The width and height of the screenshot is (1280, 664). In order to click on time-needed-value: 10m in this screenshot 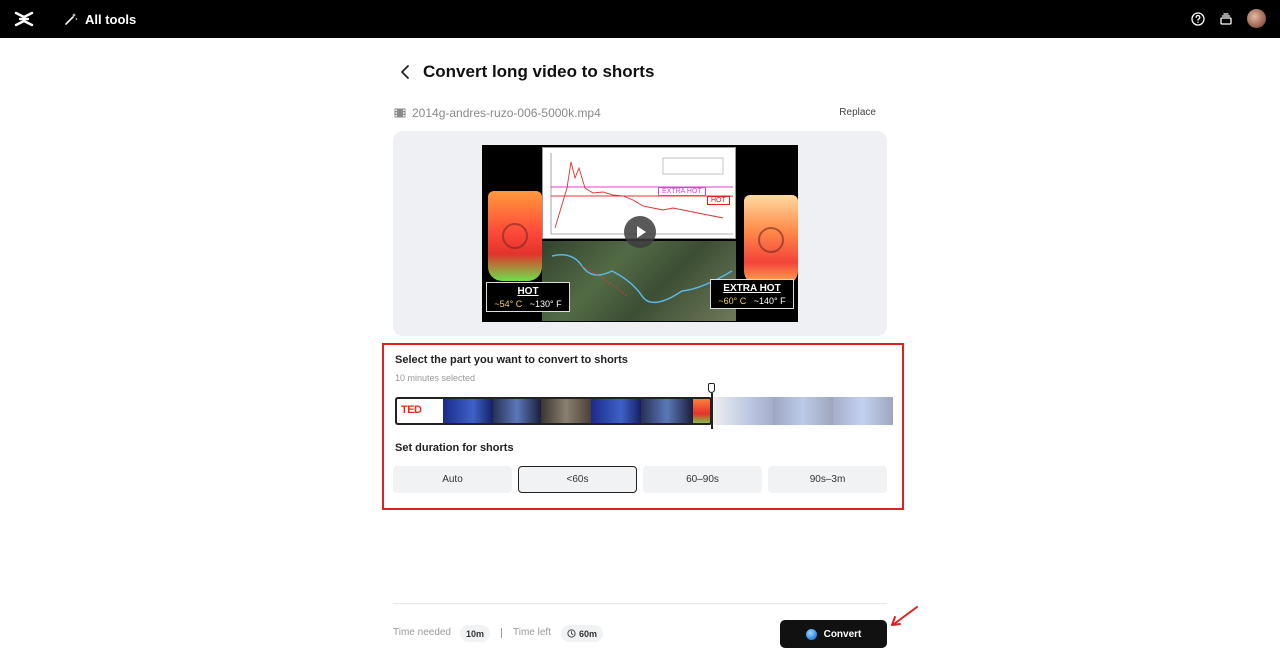, I will do `click(475, 633)`.